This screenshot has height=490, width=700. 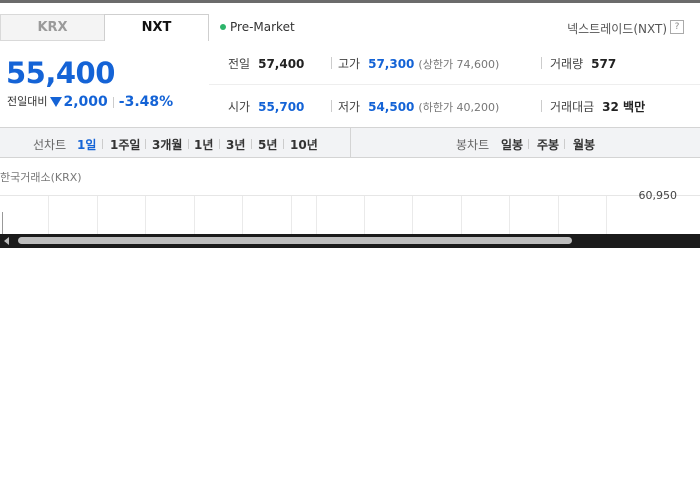 What do you see at coordinates (239, 64) in the screenshot?
I see `stat-label: 전일` at bounding box center [239, 64].